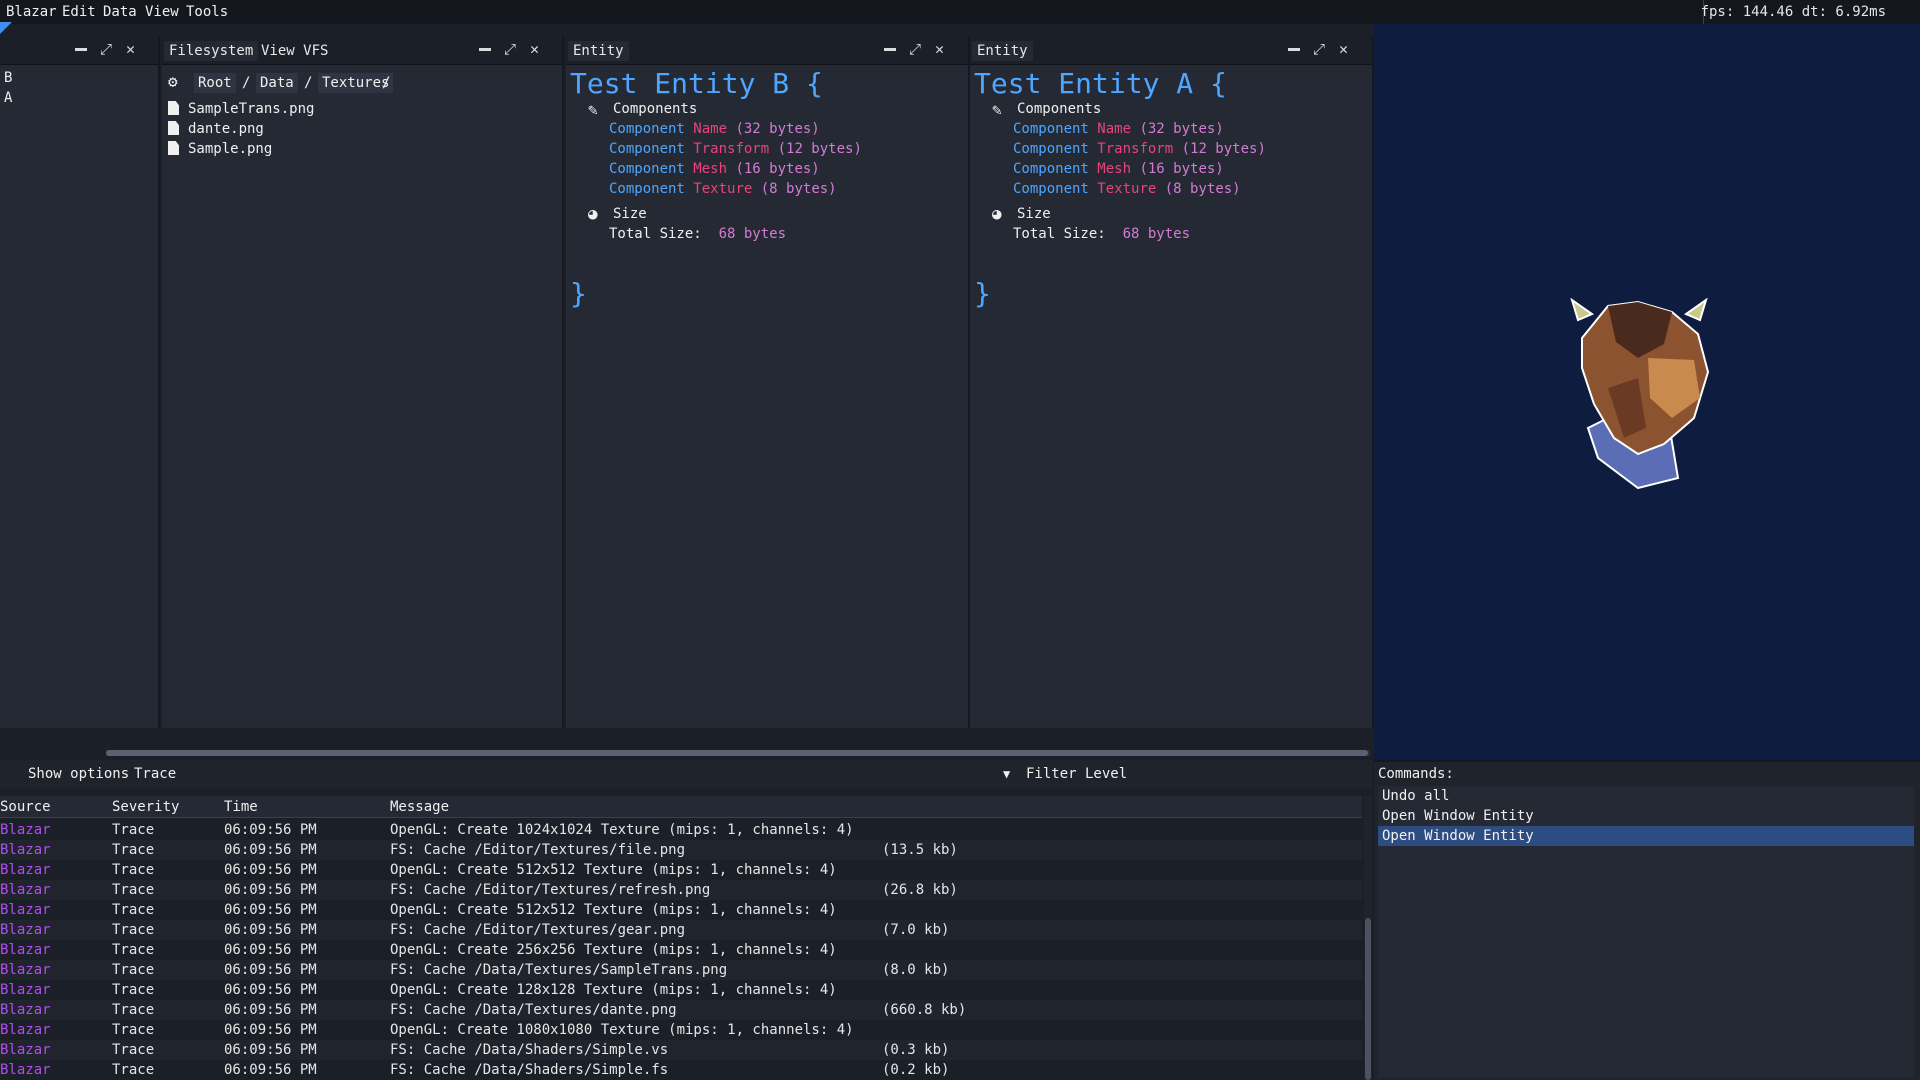 The width and height of the screenshot is (1920, 1080). Describe the element at coordinates (230, 149) in the screenshot. I see `file-name: Sample.png` at that location.